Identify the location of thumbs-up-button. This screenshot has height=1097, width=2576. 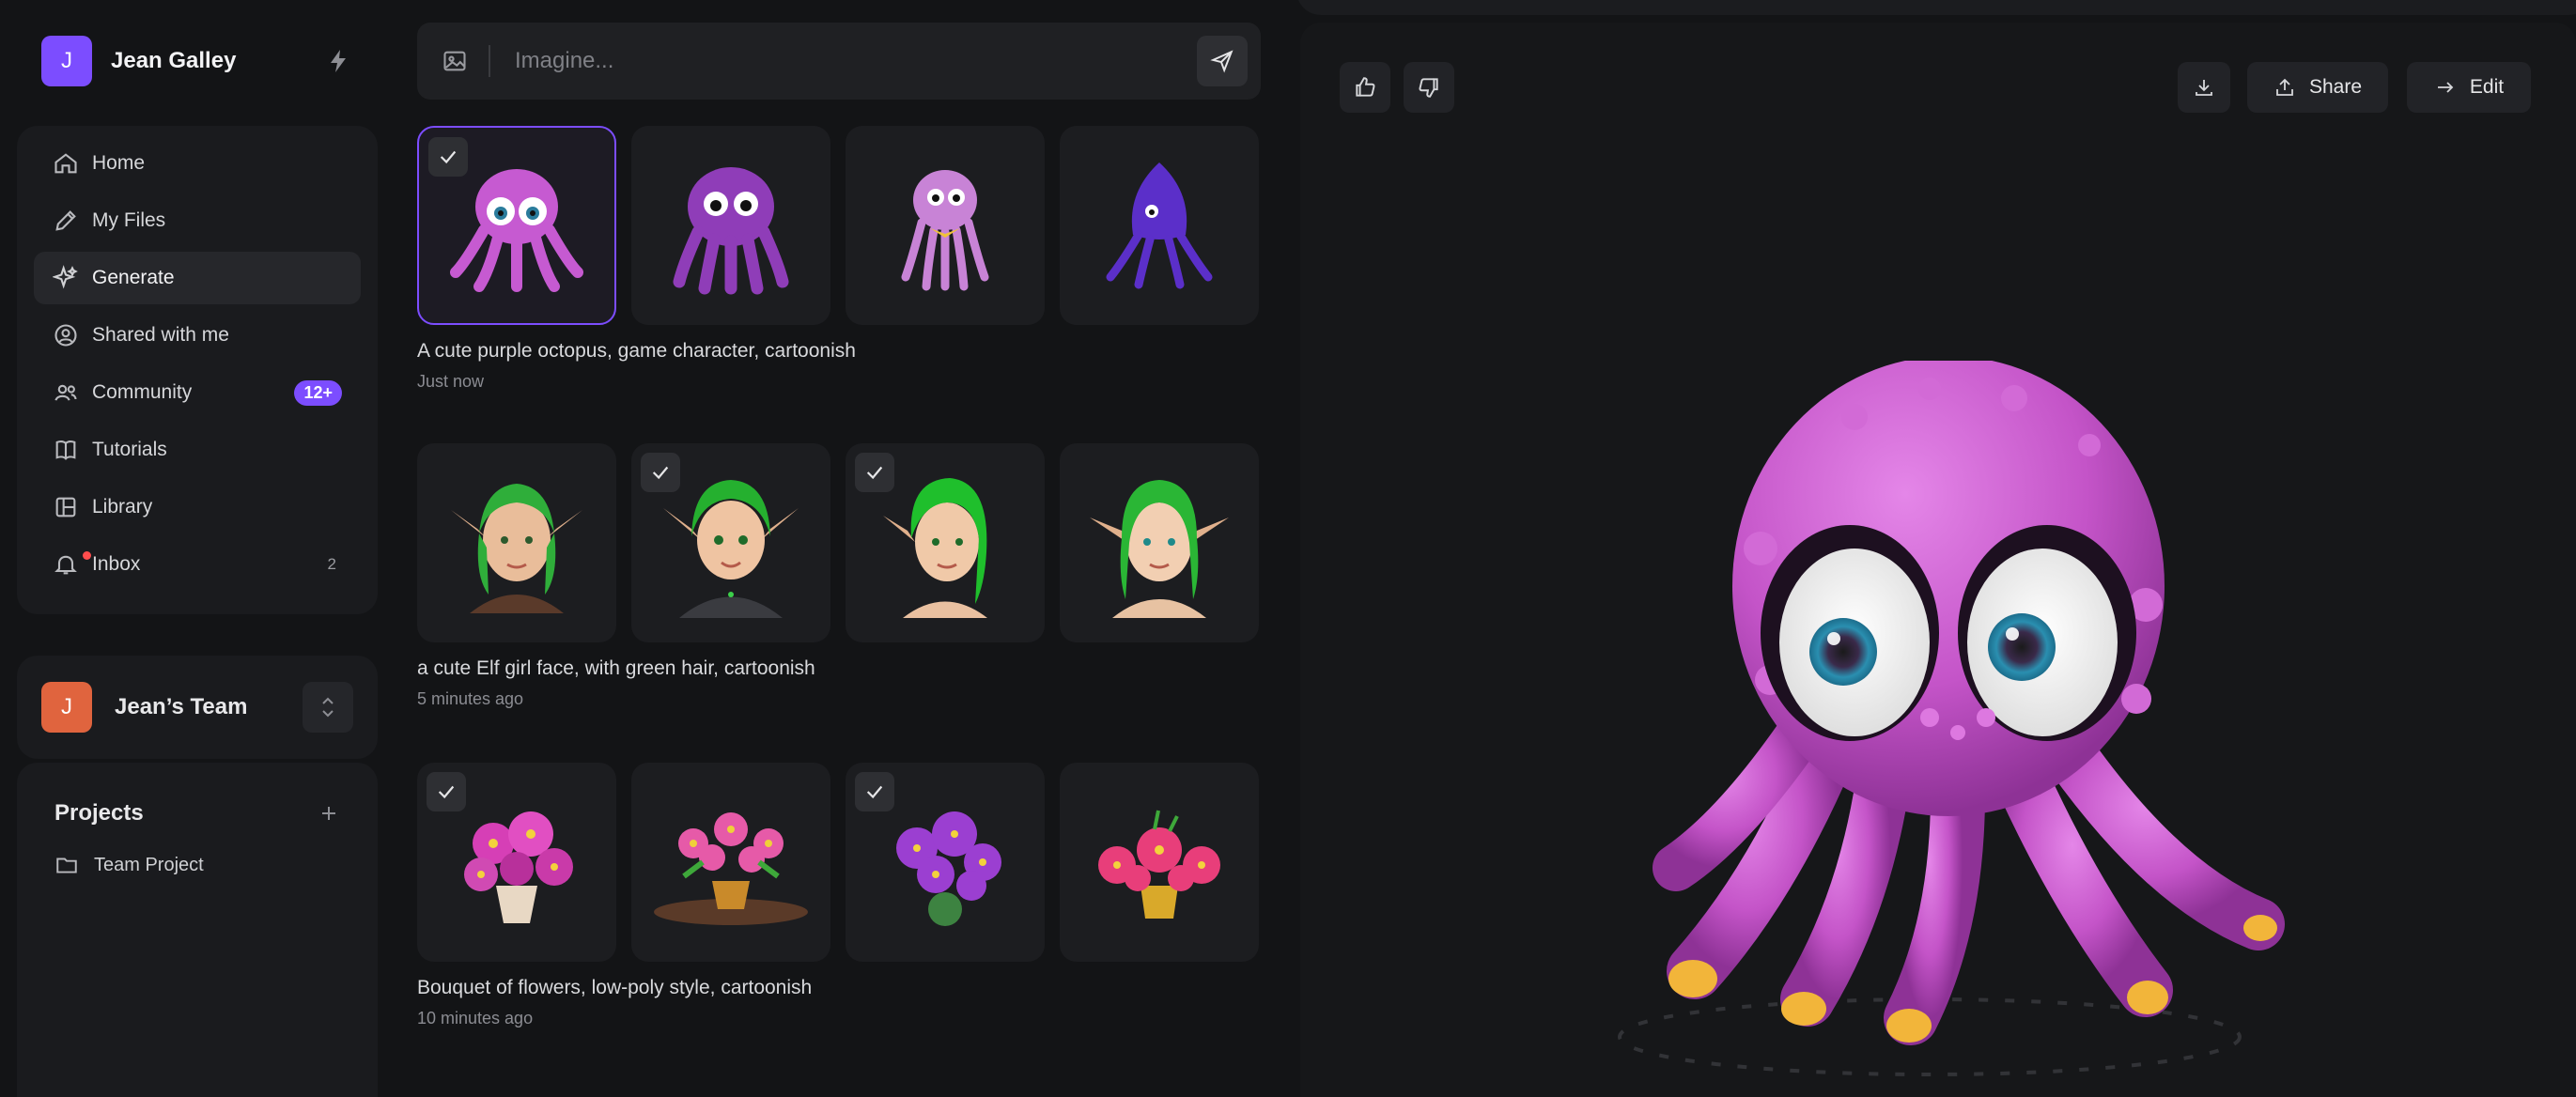
(1365, 87).